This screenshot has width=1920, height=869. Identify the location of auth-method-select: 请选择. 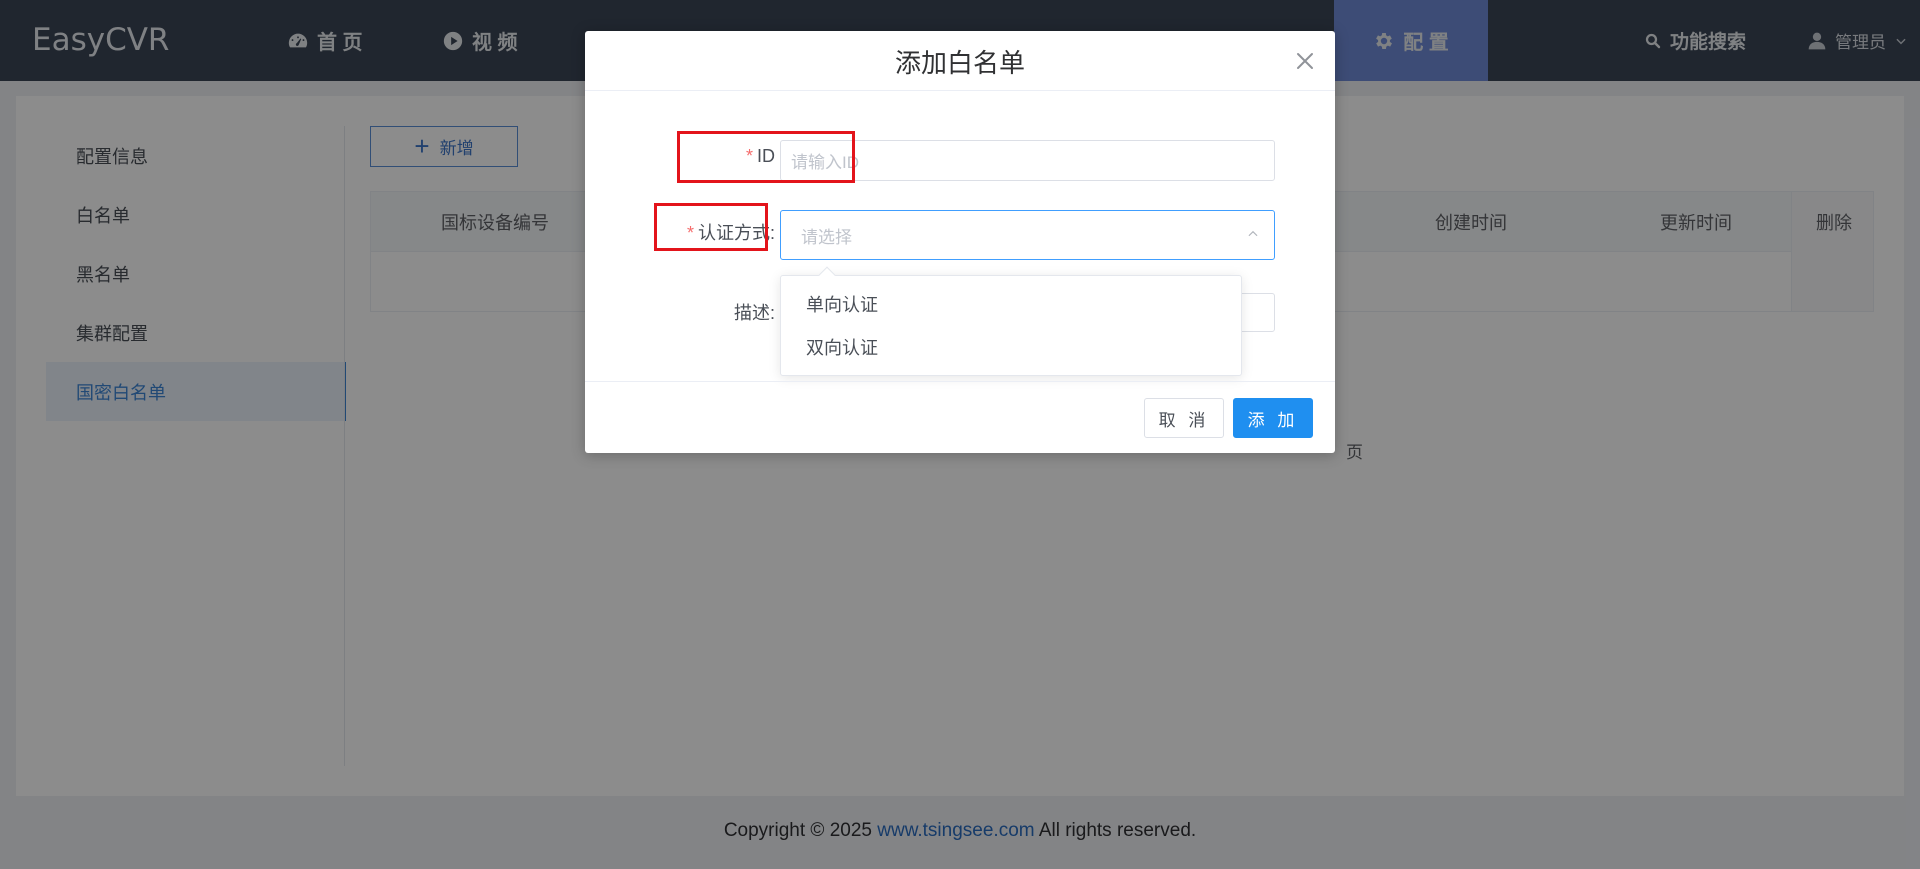
(1027, 235).